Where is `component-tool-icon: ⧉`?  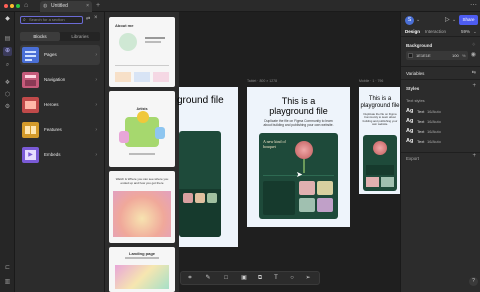 component-tool-icon: ⧉ is located at coordinates (260, 278).